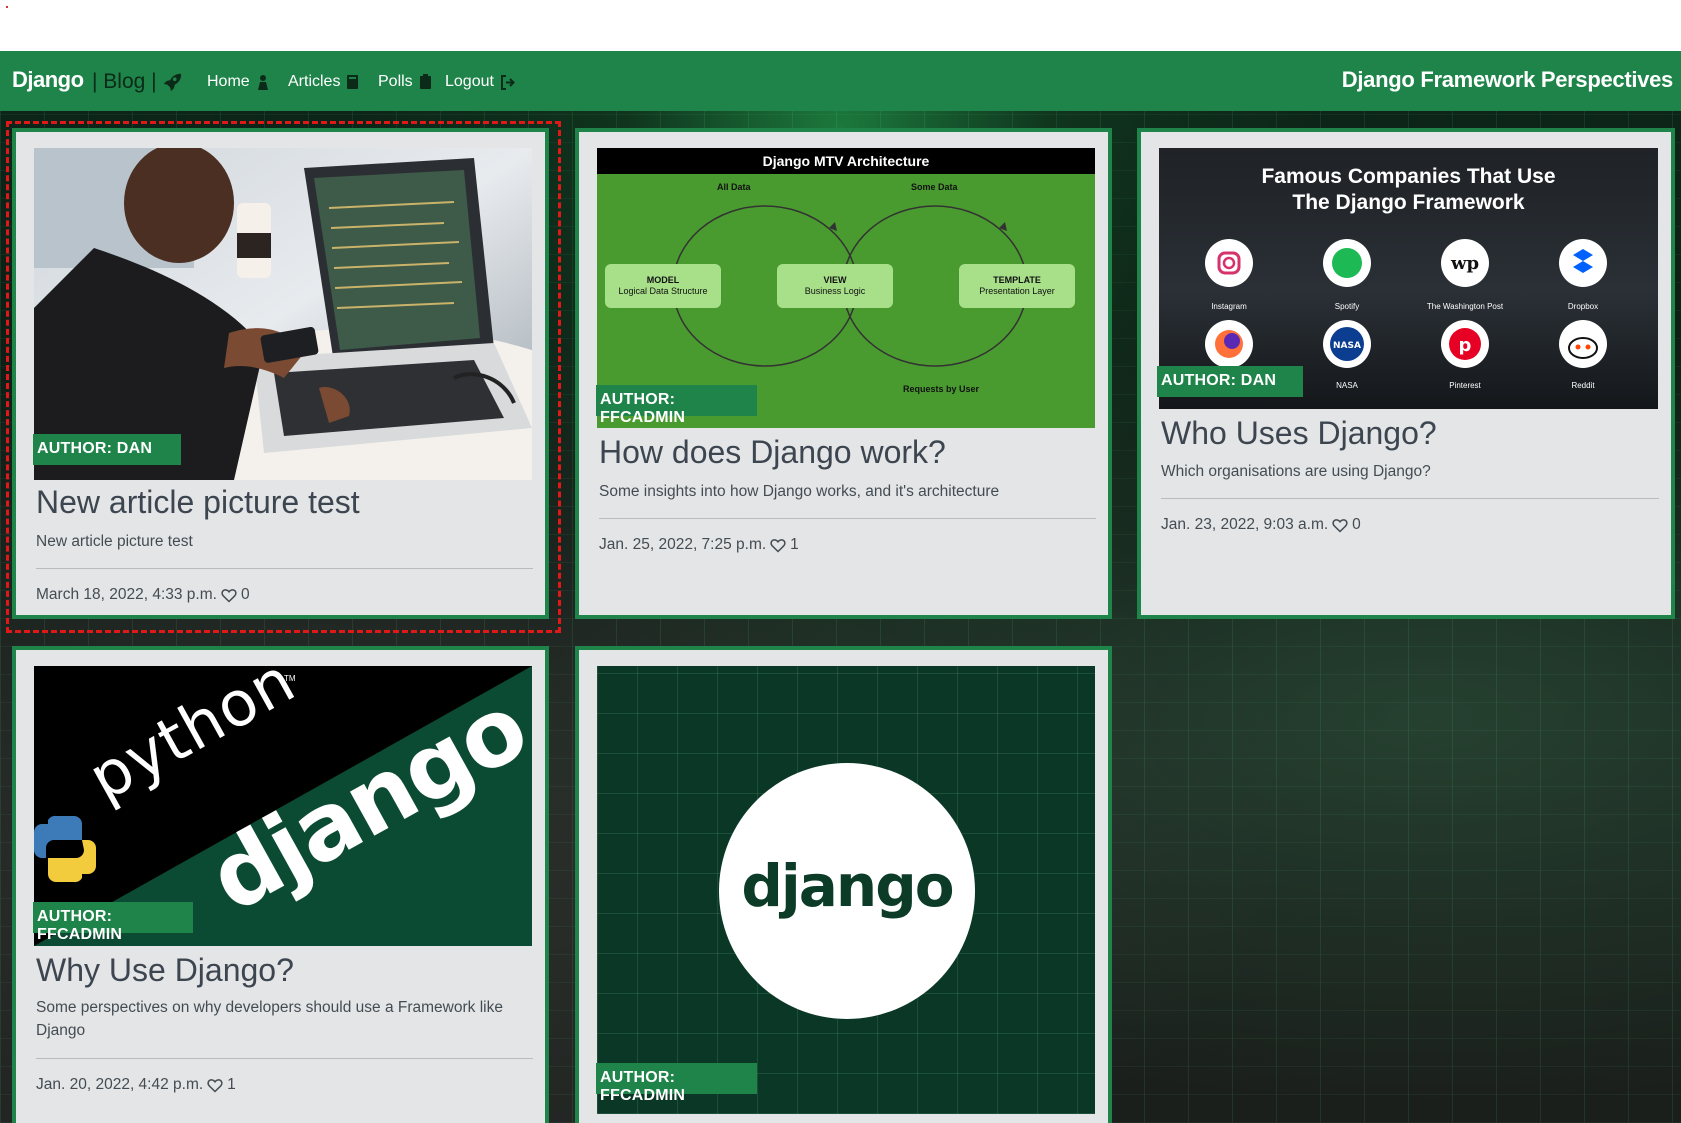  Describe the element at coordinates (114, 541) in the screenshot. I see `article-description: New article picture test` at that location.